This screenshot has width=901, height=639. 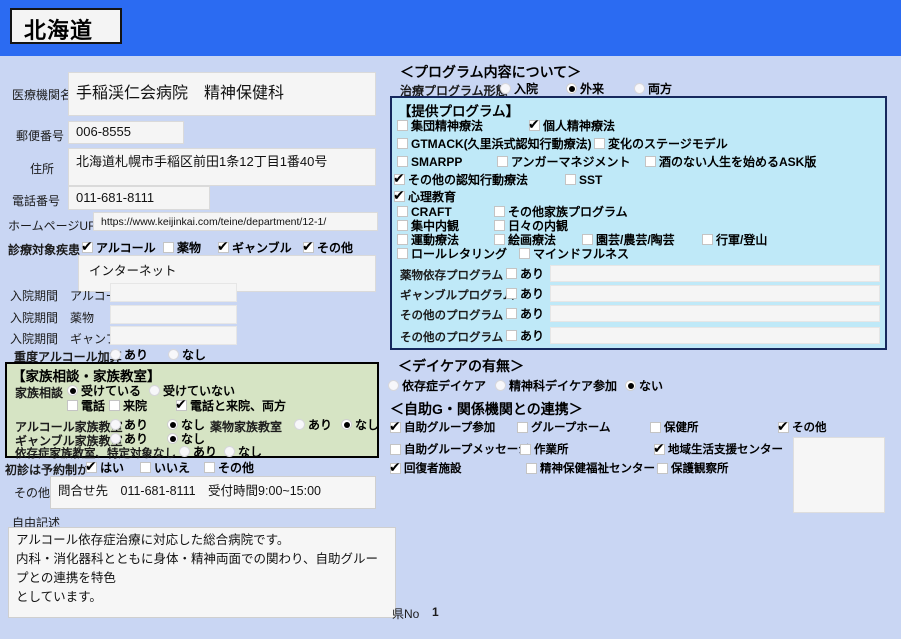 I want to click on first-visit-no: いいえ, so click(x=165, y=468).